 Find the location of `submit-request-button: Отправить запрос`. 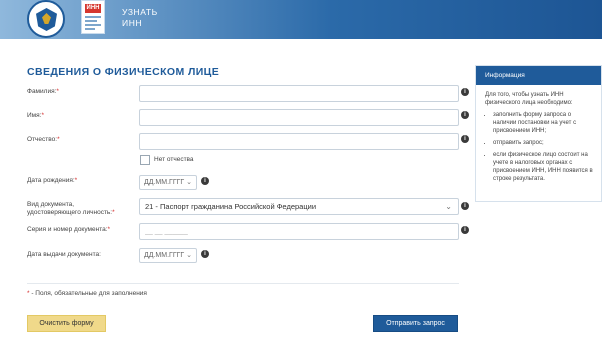

submit-request-button: Отправить запрос is located at coordinates (415, 323).